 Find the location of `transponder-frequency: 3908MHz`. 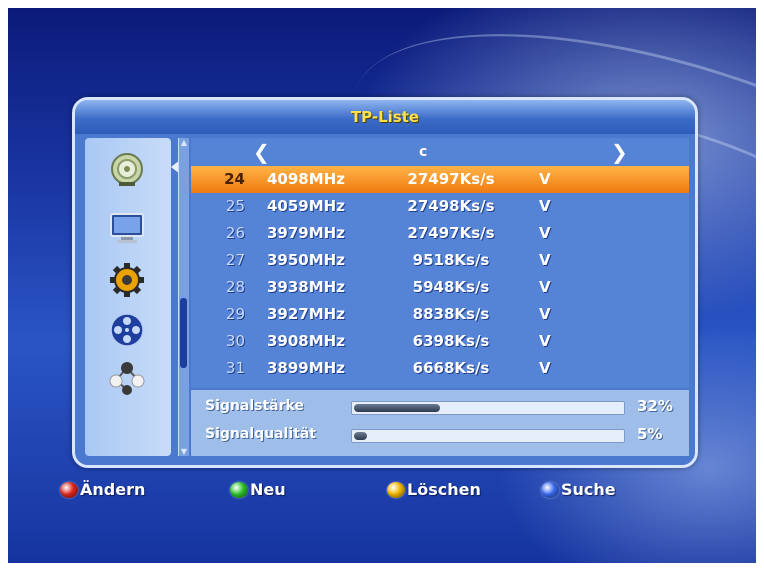

transponder-frequency: 3908MHz is located at coordinates (306, 341).